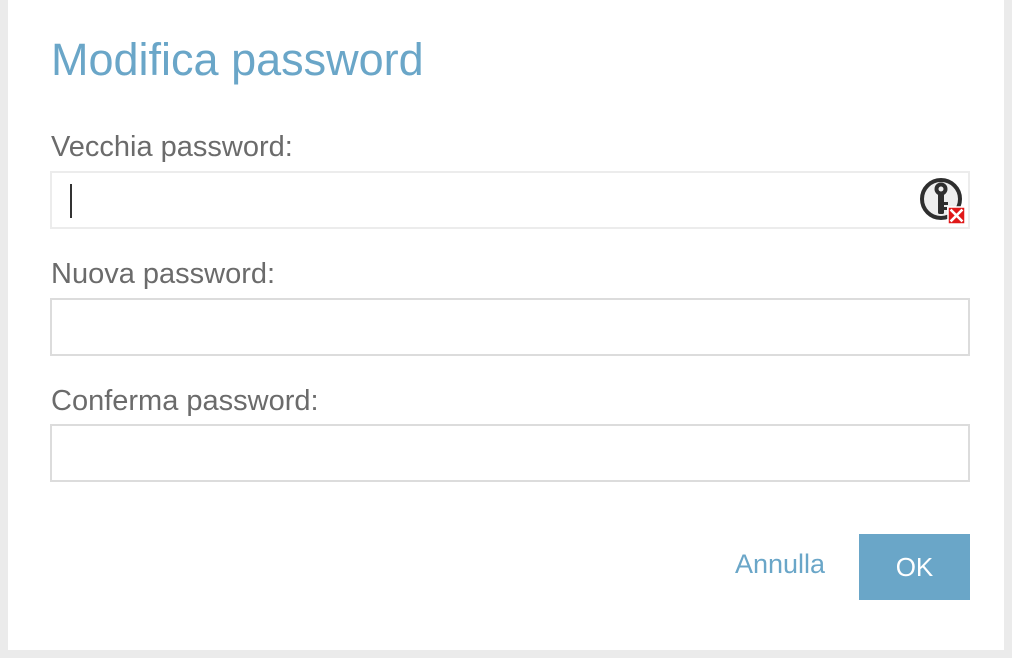 The width and height of the screenshot is (1012, 658). Describe the element at coordinates (956, 215) in the screenshot. I see `red-x-badge-icon` at that location.